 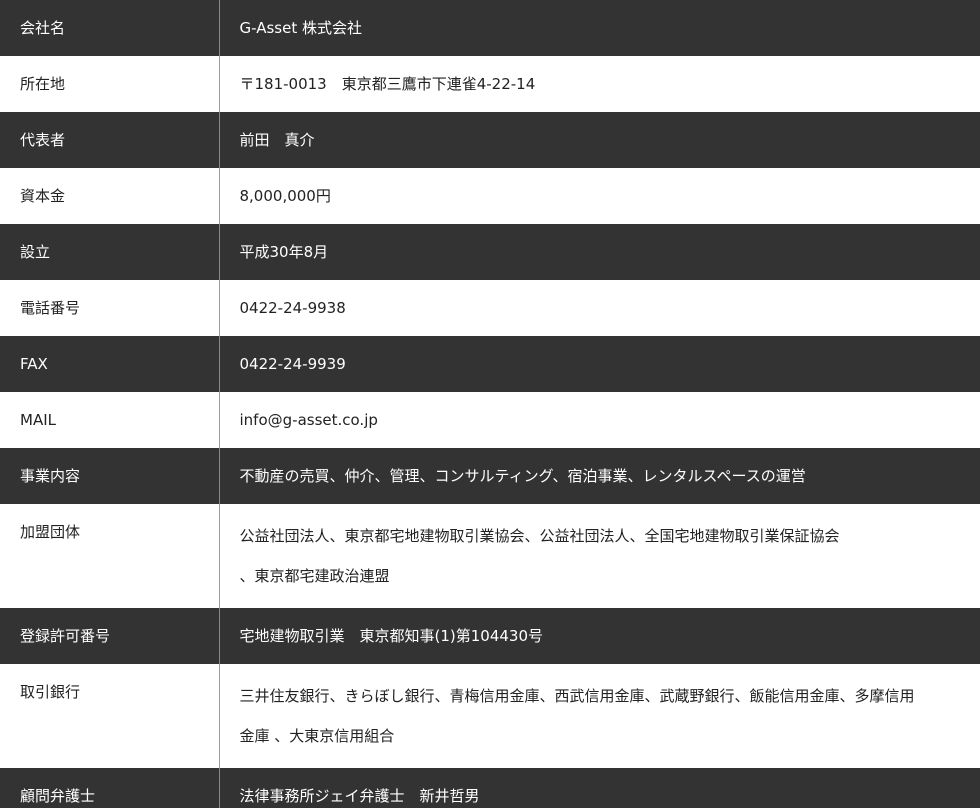 I want to click on memberships-value-line1: 公益社団法人、東京都宅地建物取引業協会、公益社団法人、全国宅地建物取引業保証協会, so click(x=539, y=536).